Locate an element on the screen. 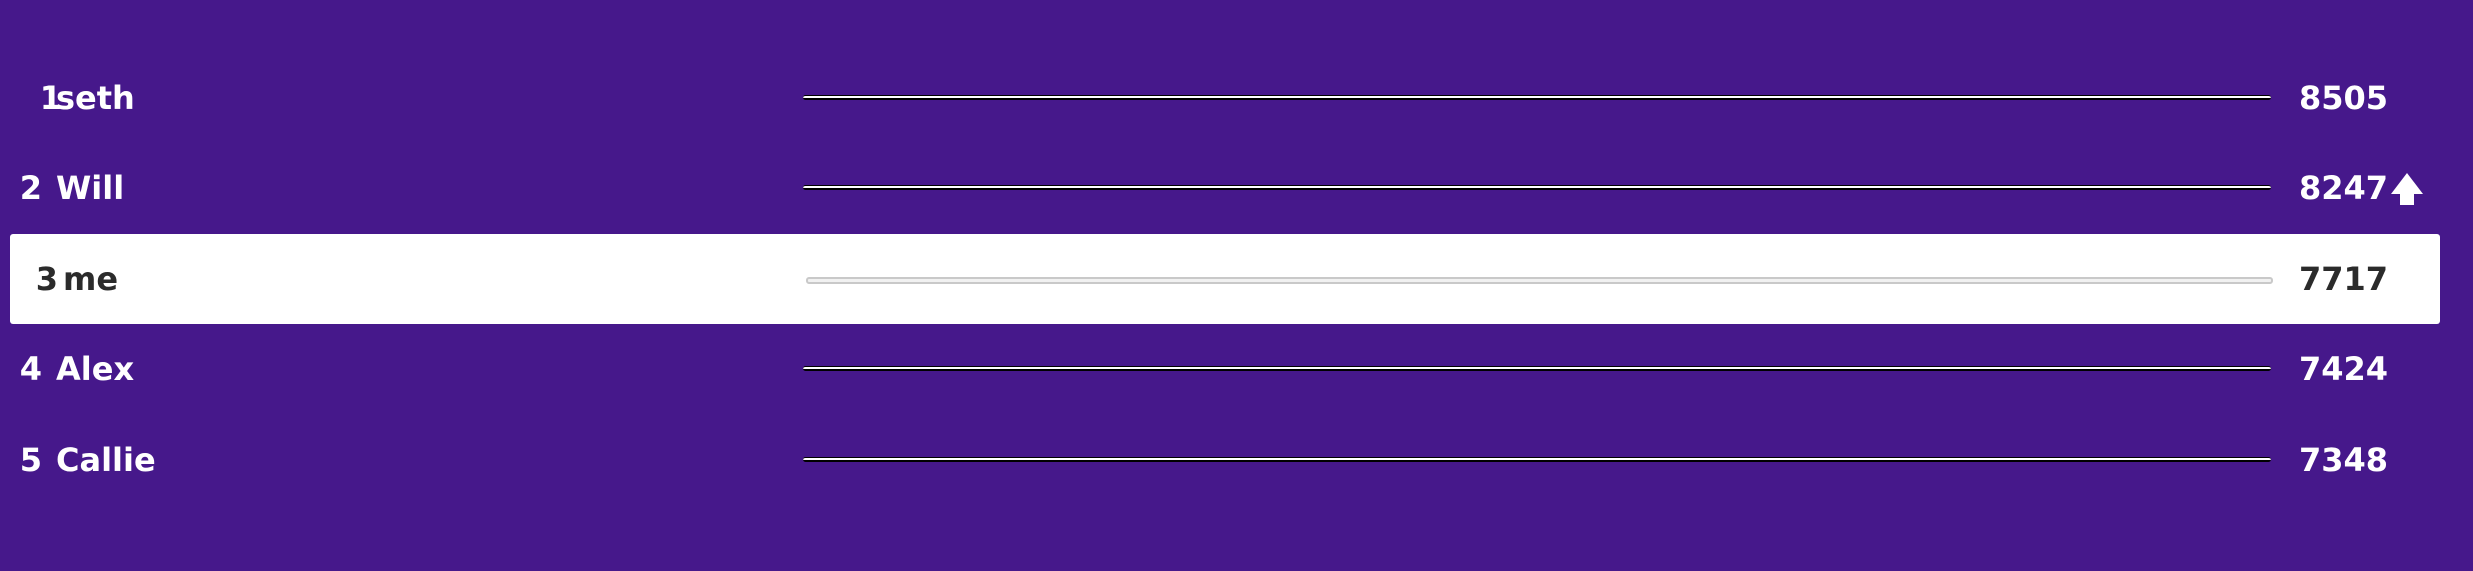  rank-number: 4 is located at coordinates (30, 369).